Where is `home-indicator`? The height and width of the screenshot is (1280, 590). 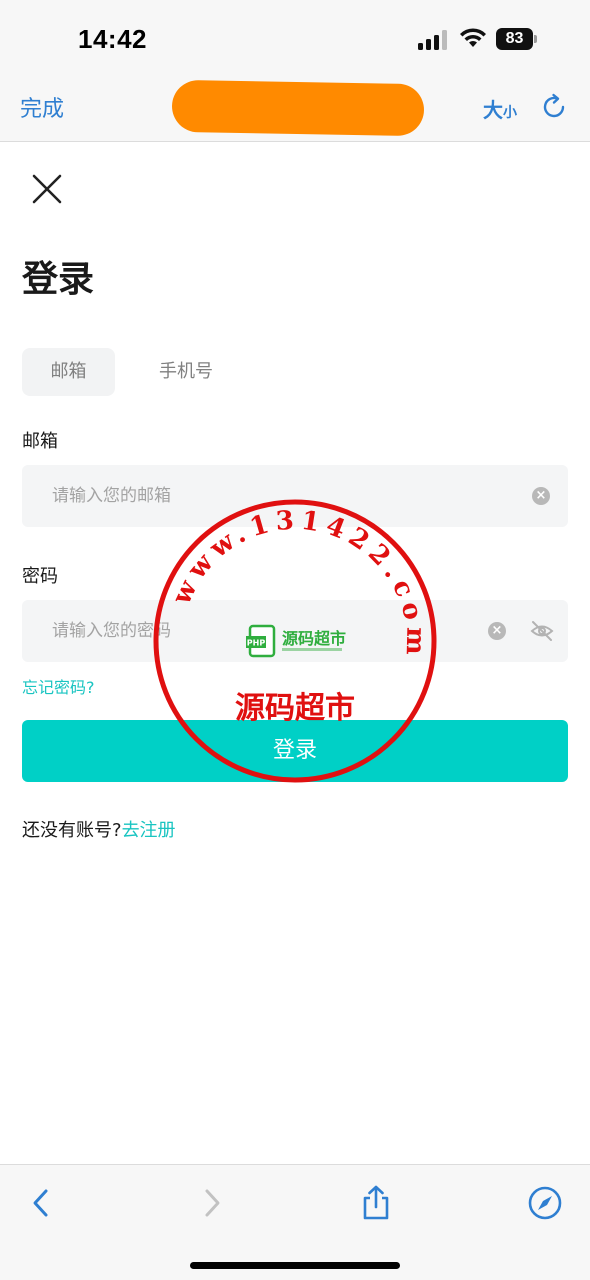
home-indicator is located at coordinates (295, 1265).